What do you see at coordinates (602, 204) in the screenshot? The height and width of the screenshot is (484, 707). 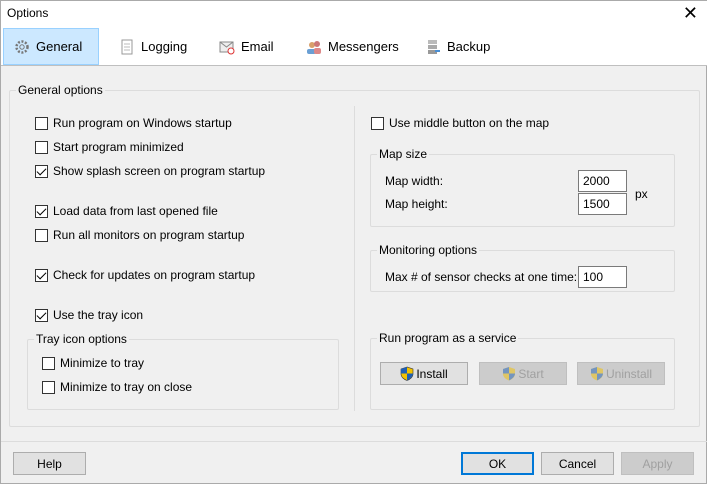 I see `map-height-input` at bounding box center [602, 204].